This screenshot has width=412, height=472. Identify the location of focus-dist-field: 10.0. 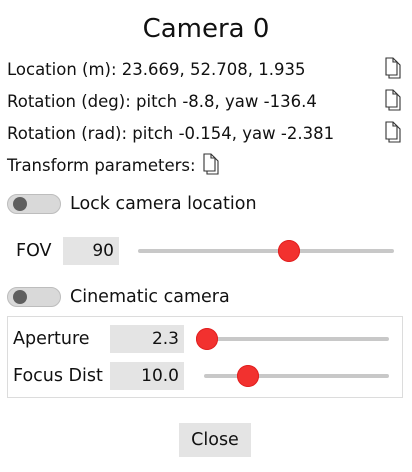
(147, 376).